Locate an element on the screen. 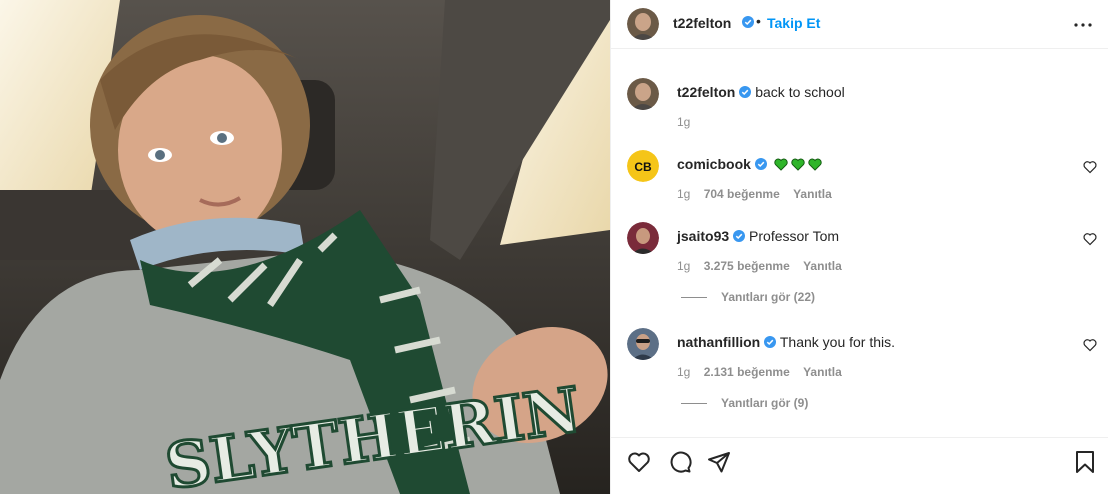 Image resolution: width=1108 pixels, height=494 pixels. view-replies-button: Yanıtları gör (22) is located at coordinates (748, 297).